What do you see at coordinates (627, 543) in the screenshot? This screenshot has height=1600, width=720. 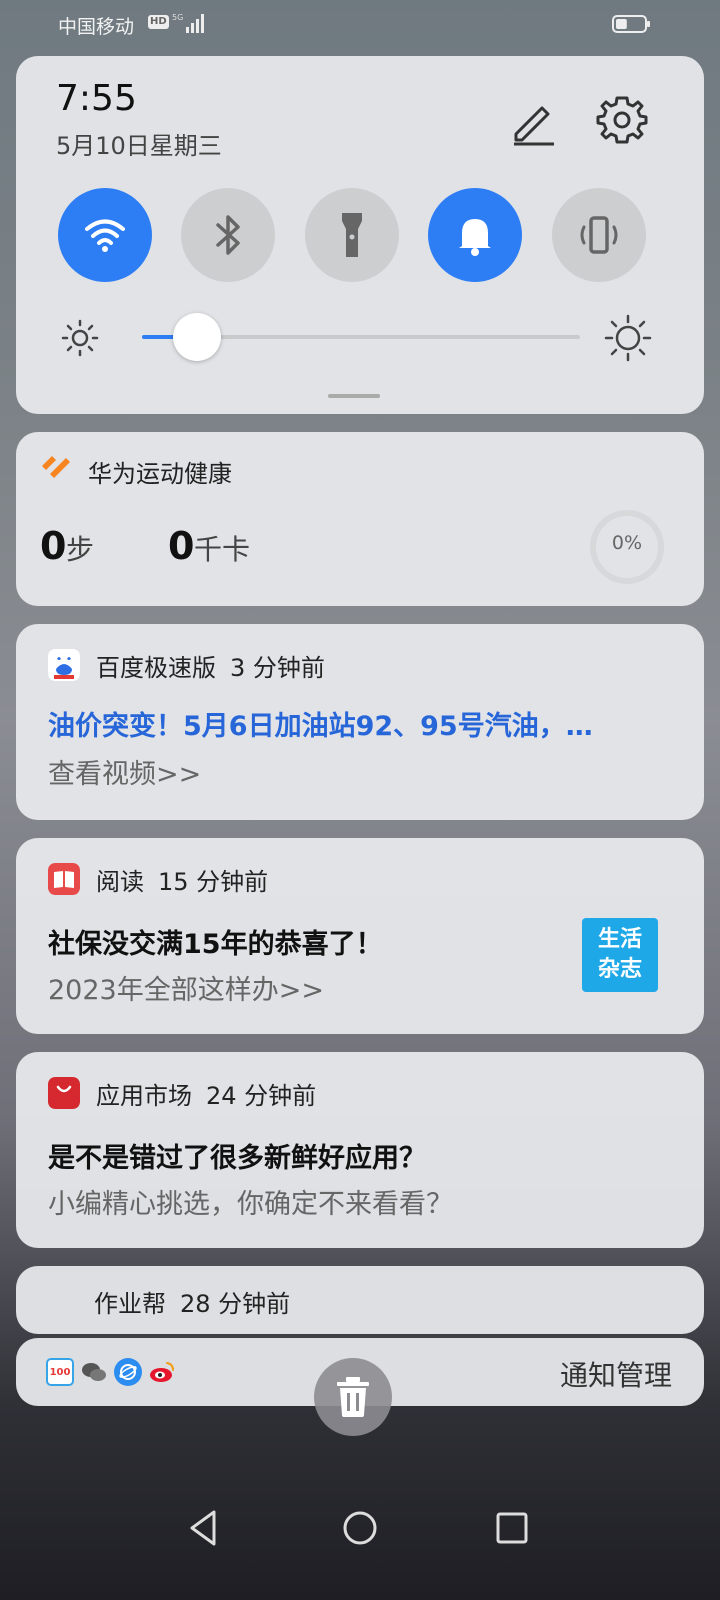 I see `progress-label: 0%` at bounding box center [627, 543].